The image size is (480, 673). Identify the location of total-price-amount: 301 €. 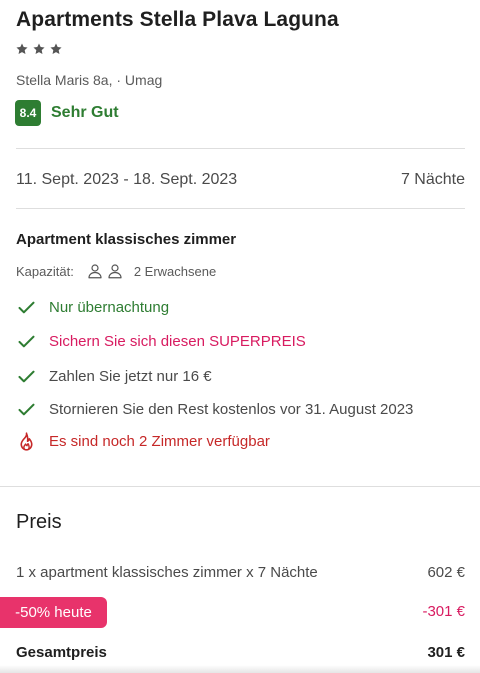
(446, 652).